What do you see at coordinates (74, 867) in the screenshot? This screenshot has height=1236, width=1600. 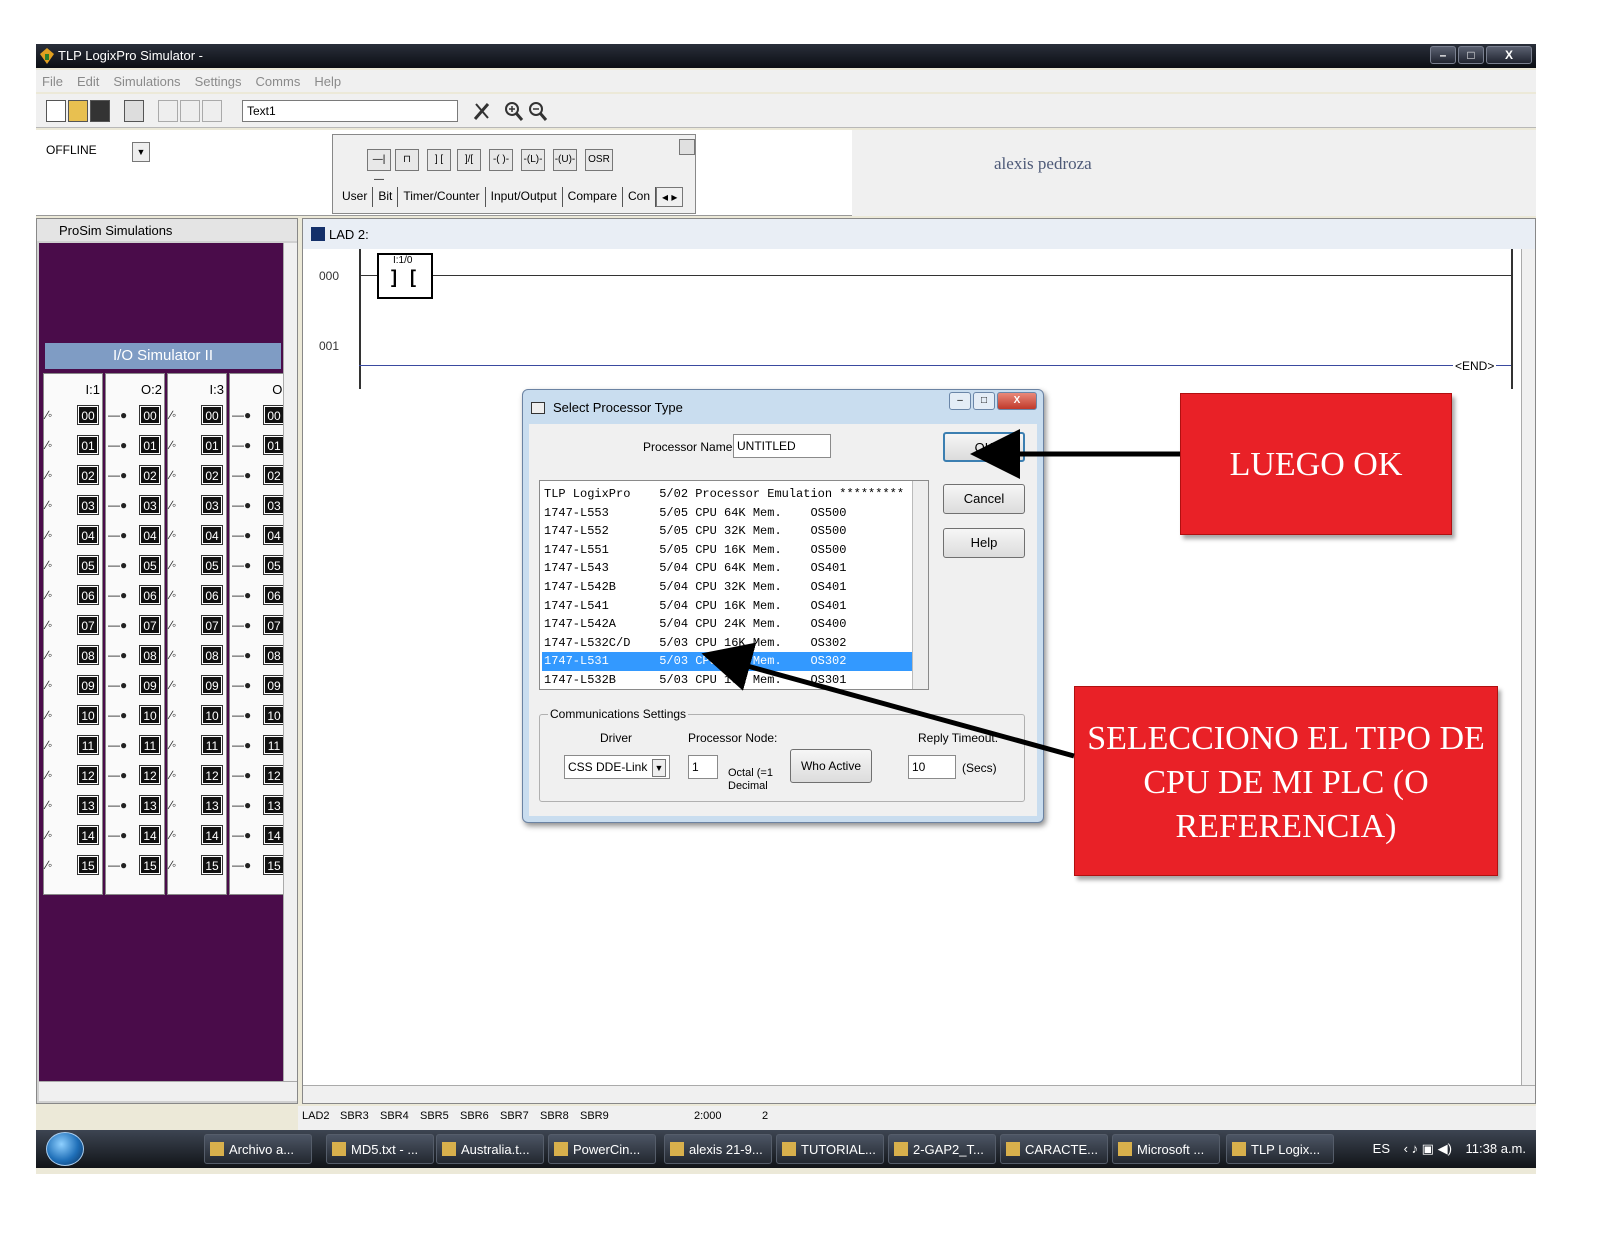 I see `input-switch: ∕◦ 15` at bounding box center [74, 867].